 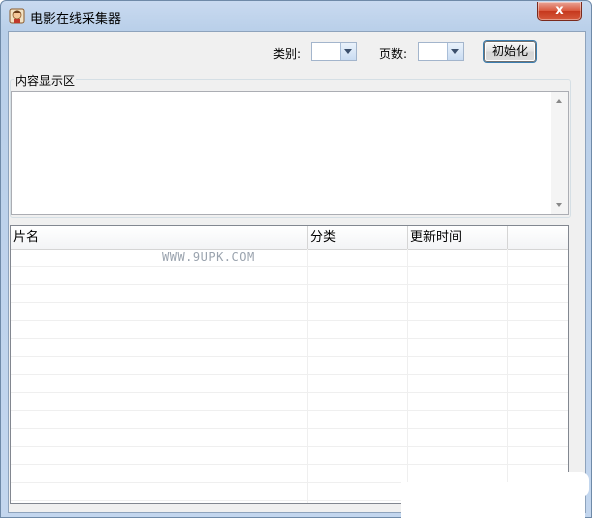 I want to click on close-icon: x, so click(x=559, y=10).